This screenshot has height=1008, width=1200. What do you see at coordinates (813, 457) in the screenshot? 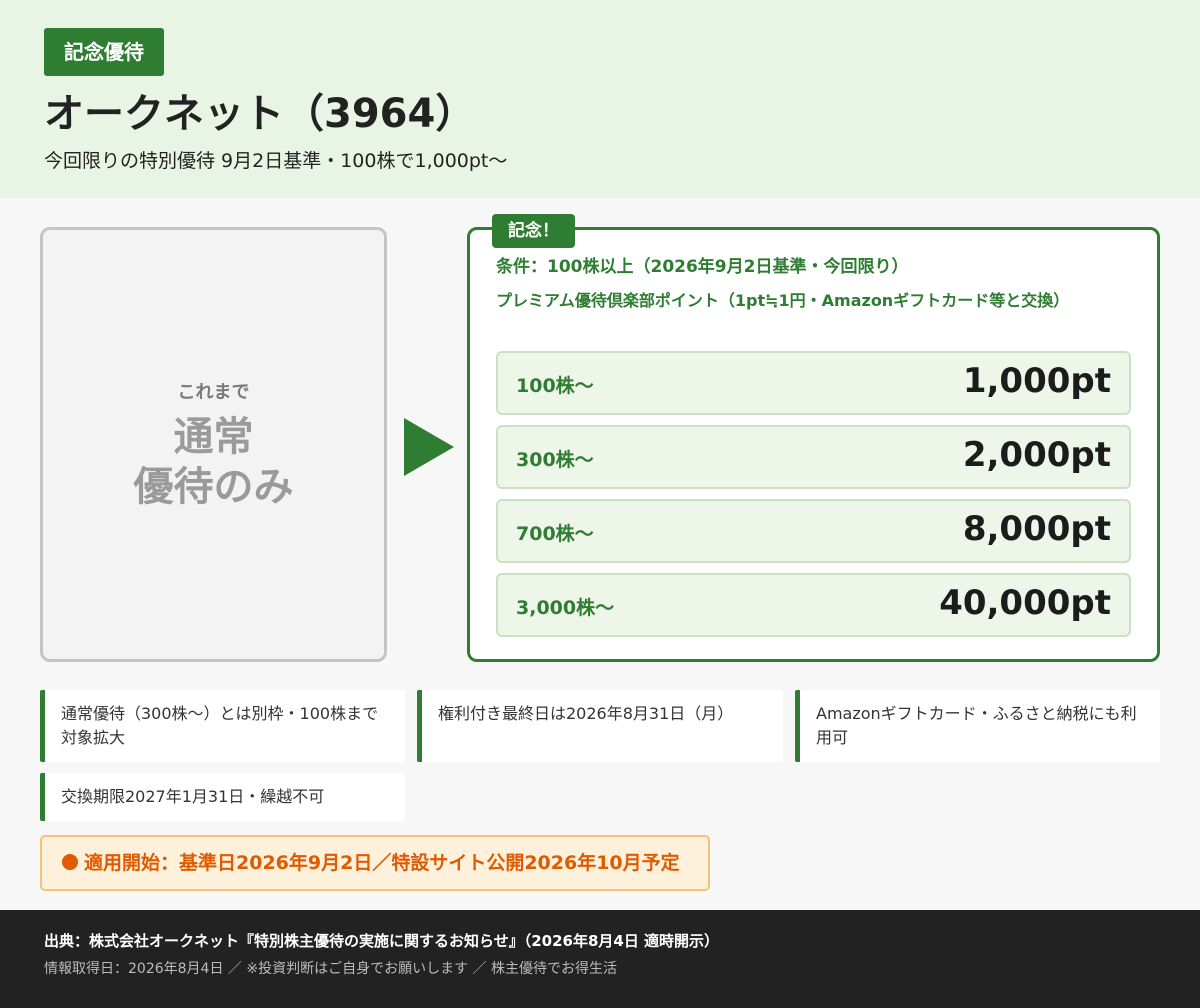
I see `tier-row: 300株〜 2,000pt` at bounding box center [813, 457].